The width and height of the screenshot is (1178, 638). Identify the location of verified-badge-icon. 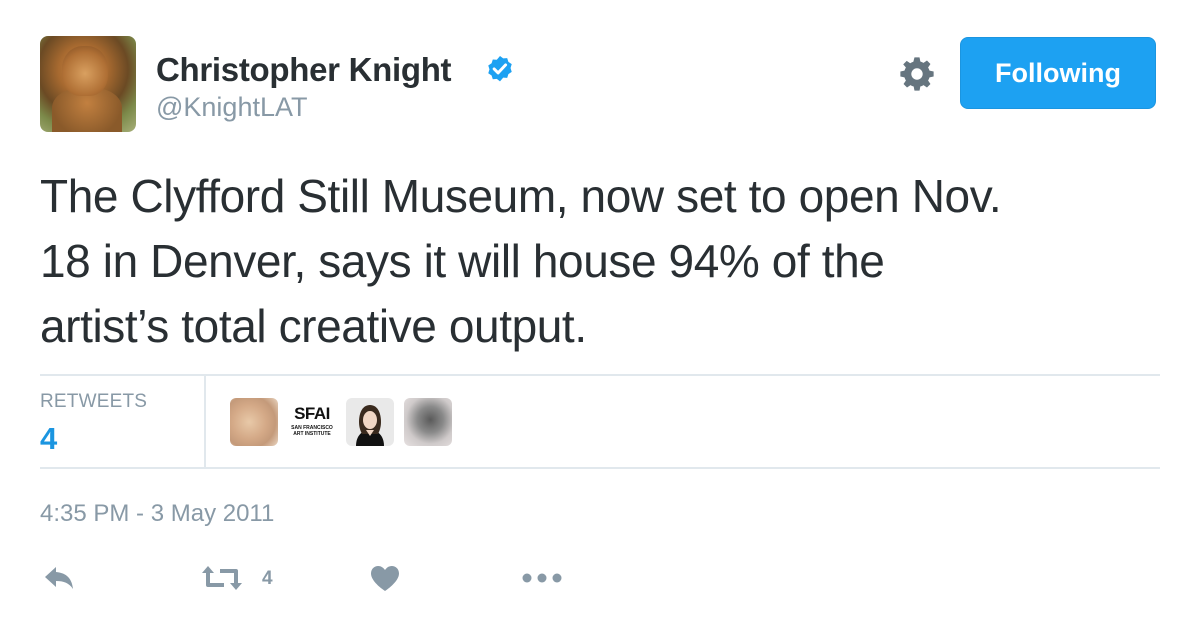
(500, 69).